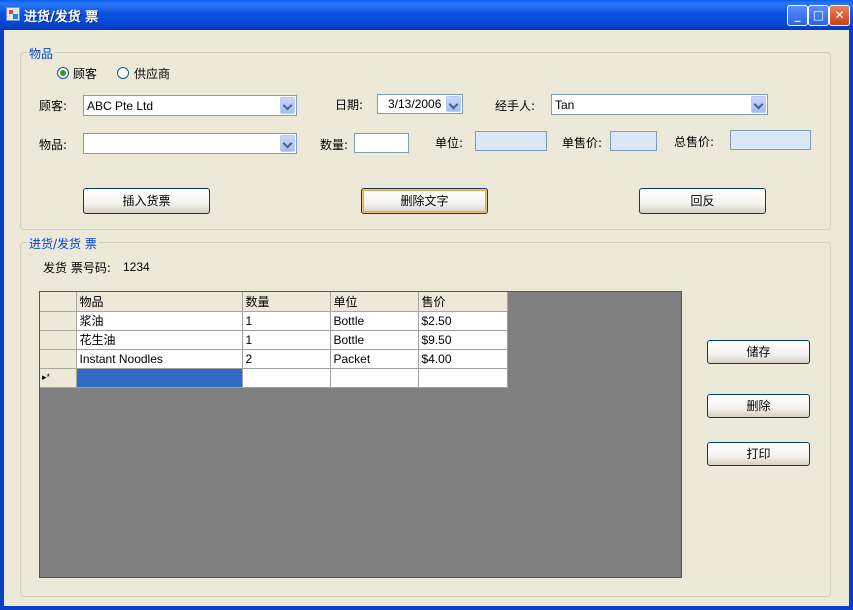 This screenshot has height=610, width=853. I want to click on table-row: Instant Noodles 2 Packet $4.00, so click(274, 359).